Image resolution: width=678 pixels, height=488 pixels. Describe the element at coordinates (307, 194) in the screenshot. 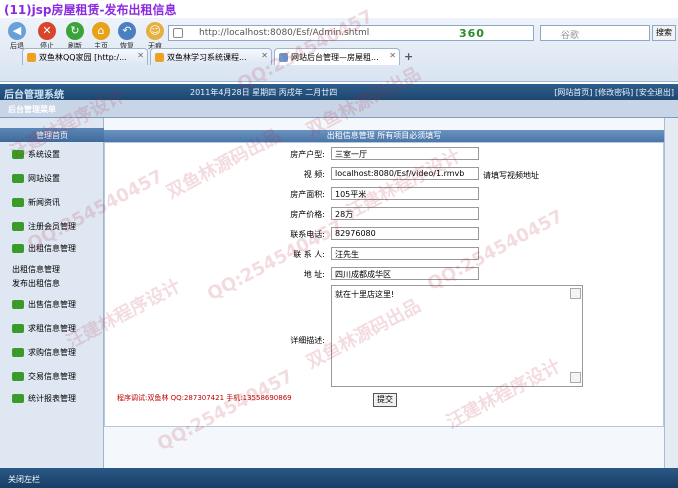

I see `area-label: 房产面积:` at that location.